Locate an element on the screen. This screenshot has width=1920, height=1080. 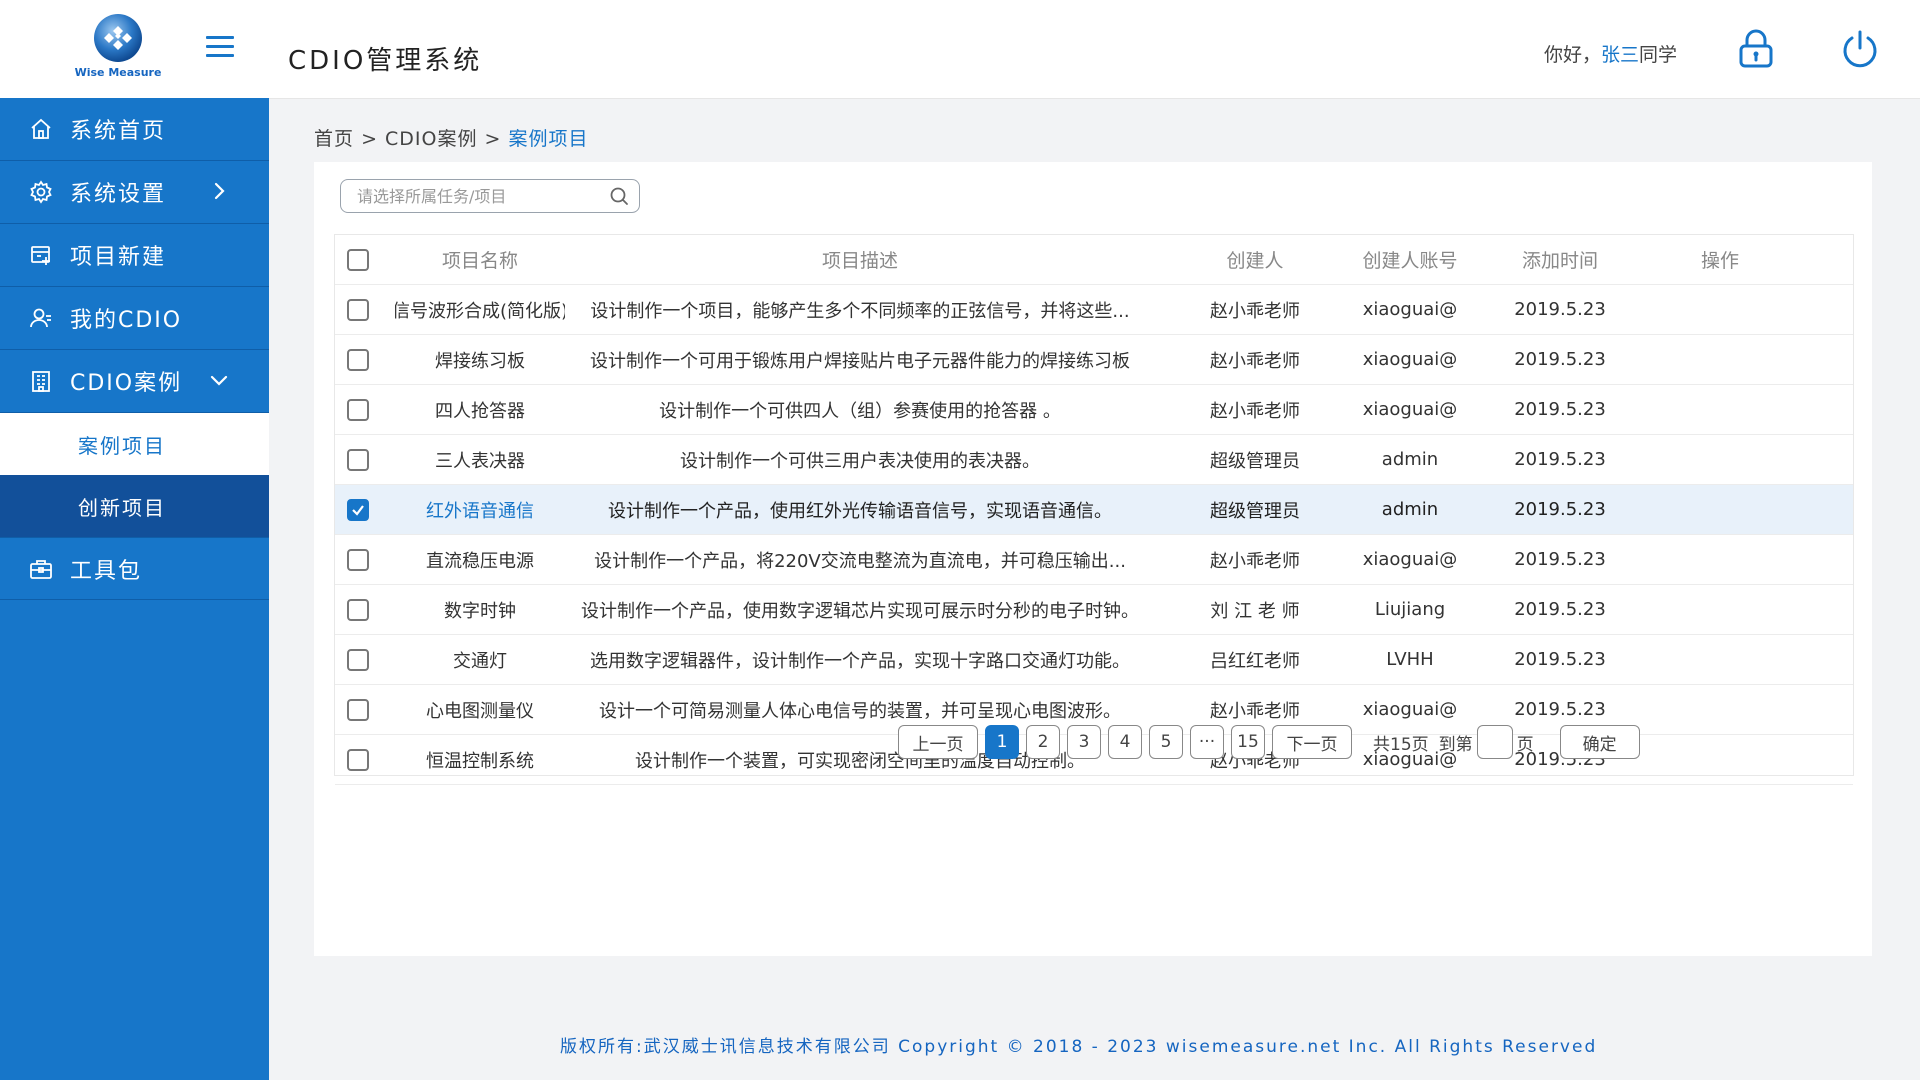
sidebar-item-settings: 系统设置 is located at coordinates (134, 192).